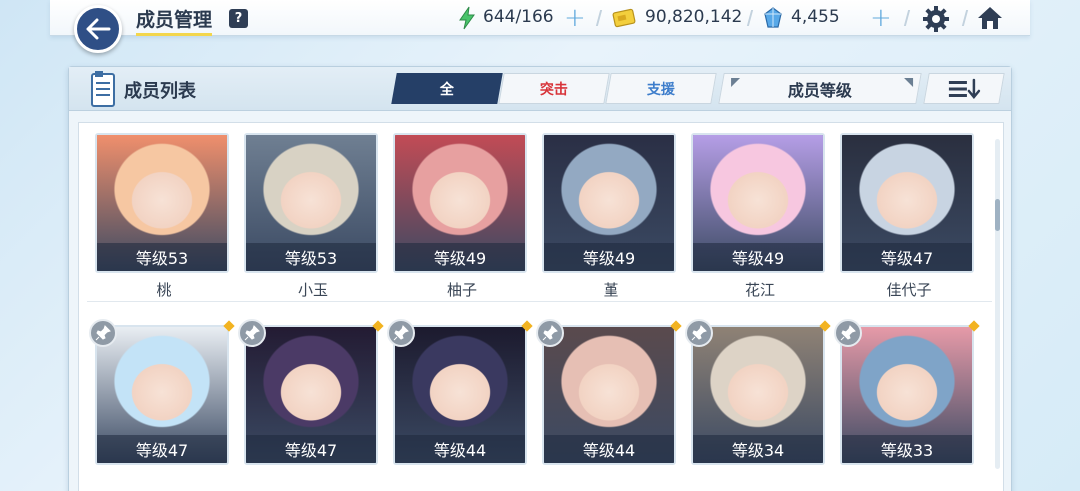 Image resolution: width=1080 pixels, height=491 pixels. Describe the element at coordinates (461, 290) in the screenshot. I see `member-name: 柚子` at that location.